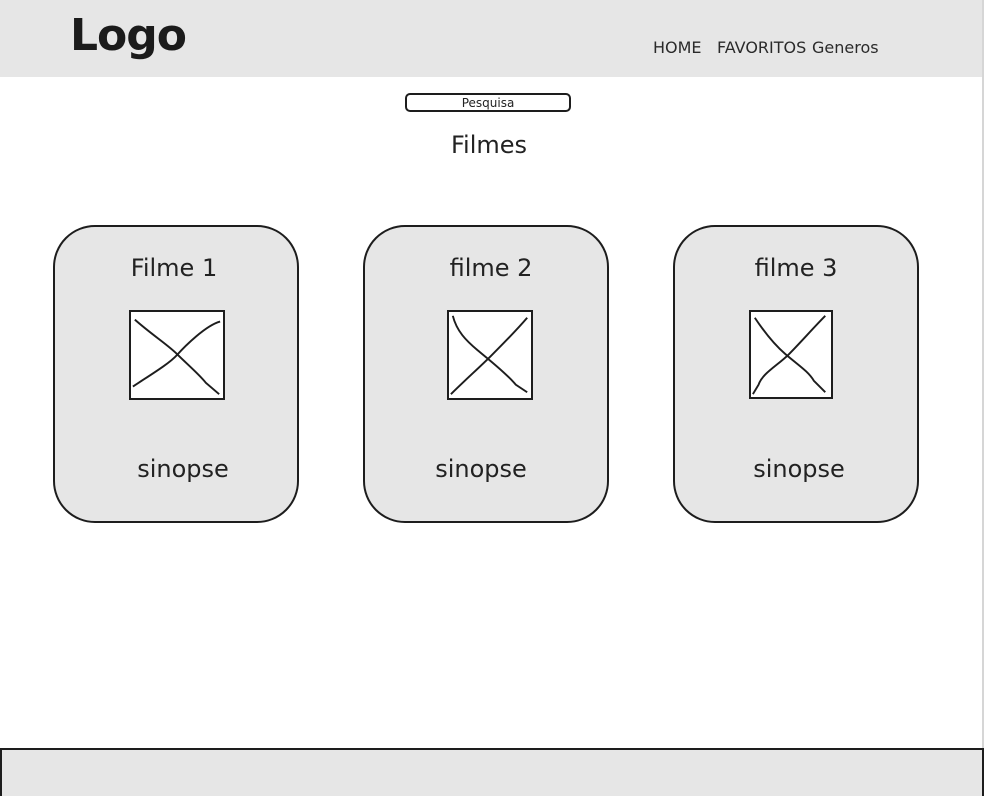  I want to click on footer-bar, so click(492, 772).